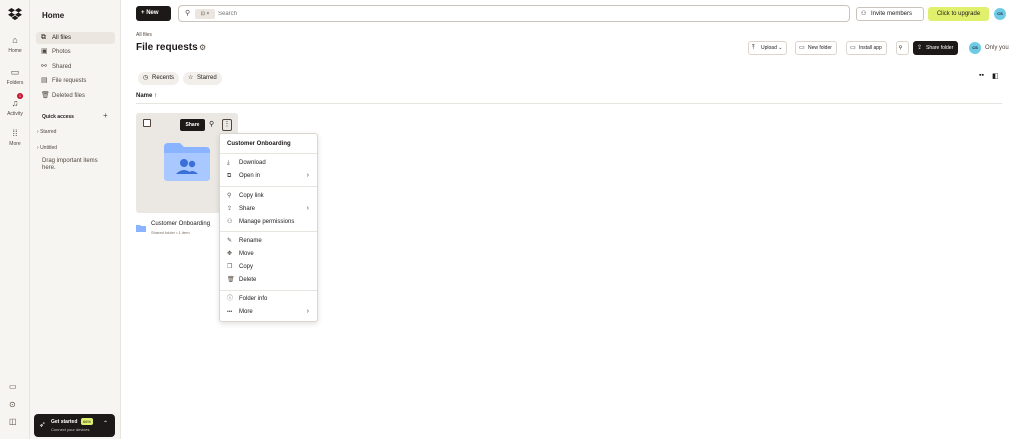 The height and width of the screenshot is (439, 1024). What do you see at coordinates (15, 107) in the screenshot?
I see `rail-activity: ♫ Activity` at bounding box center [15, 107].